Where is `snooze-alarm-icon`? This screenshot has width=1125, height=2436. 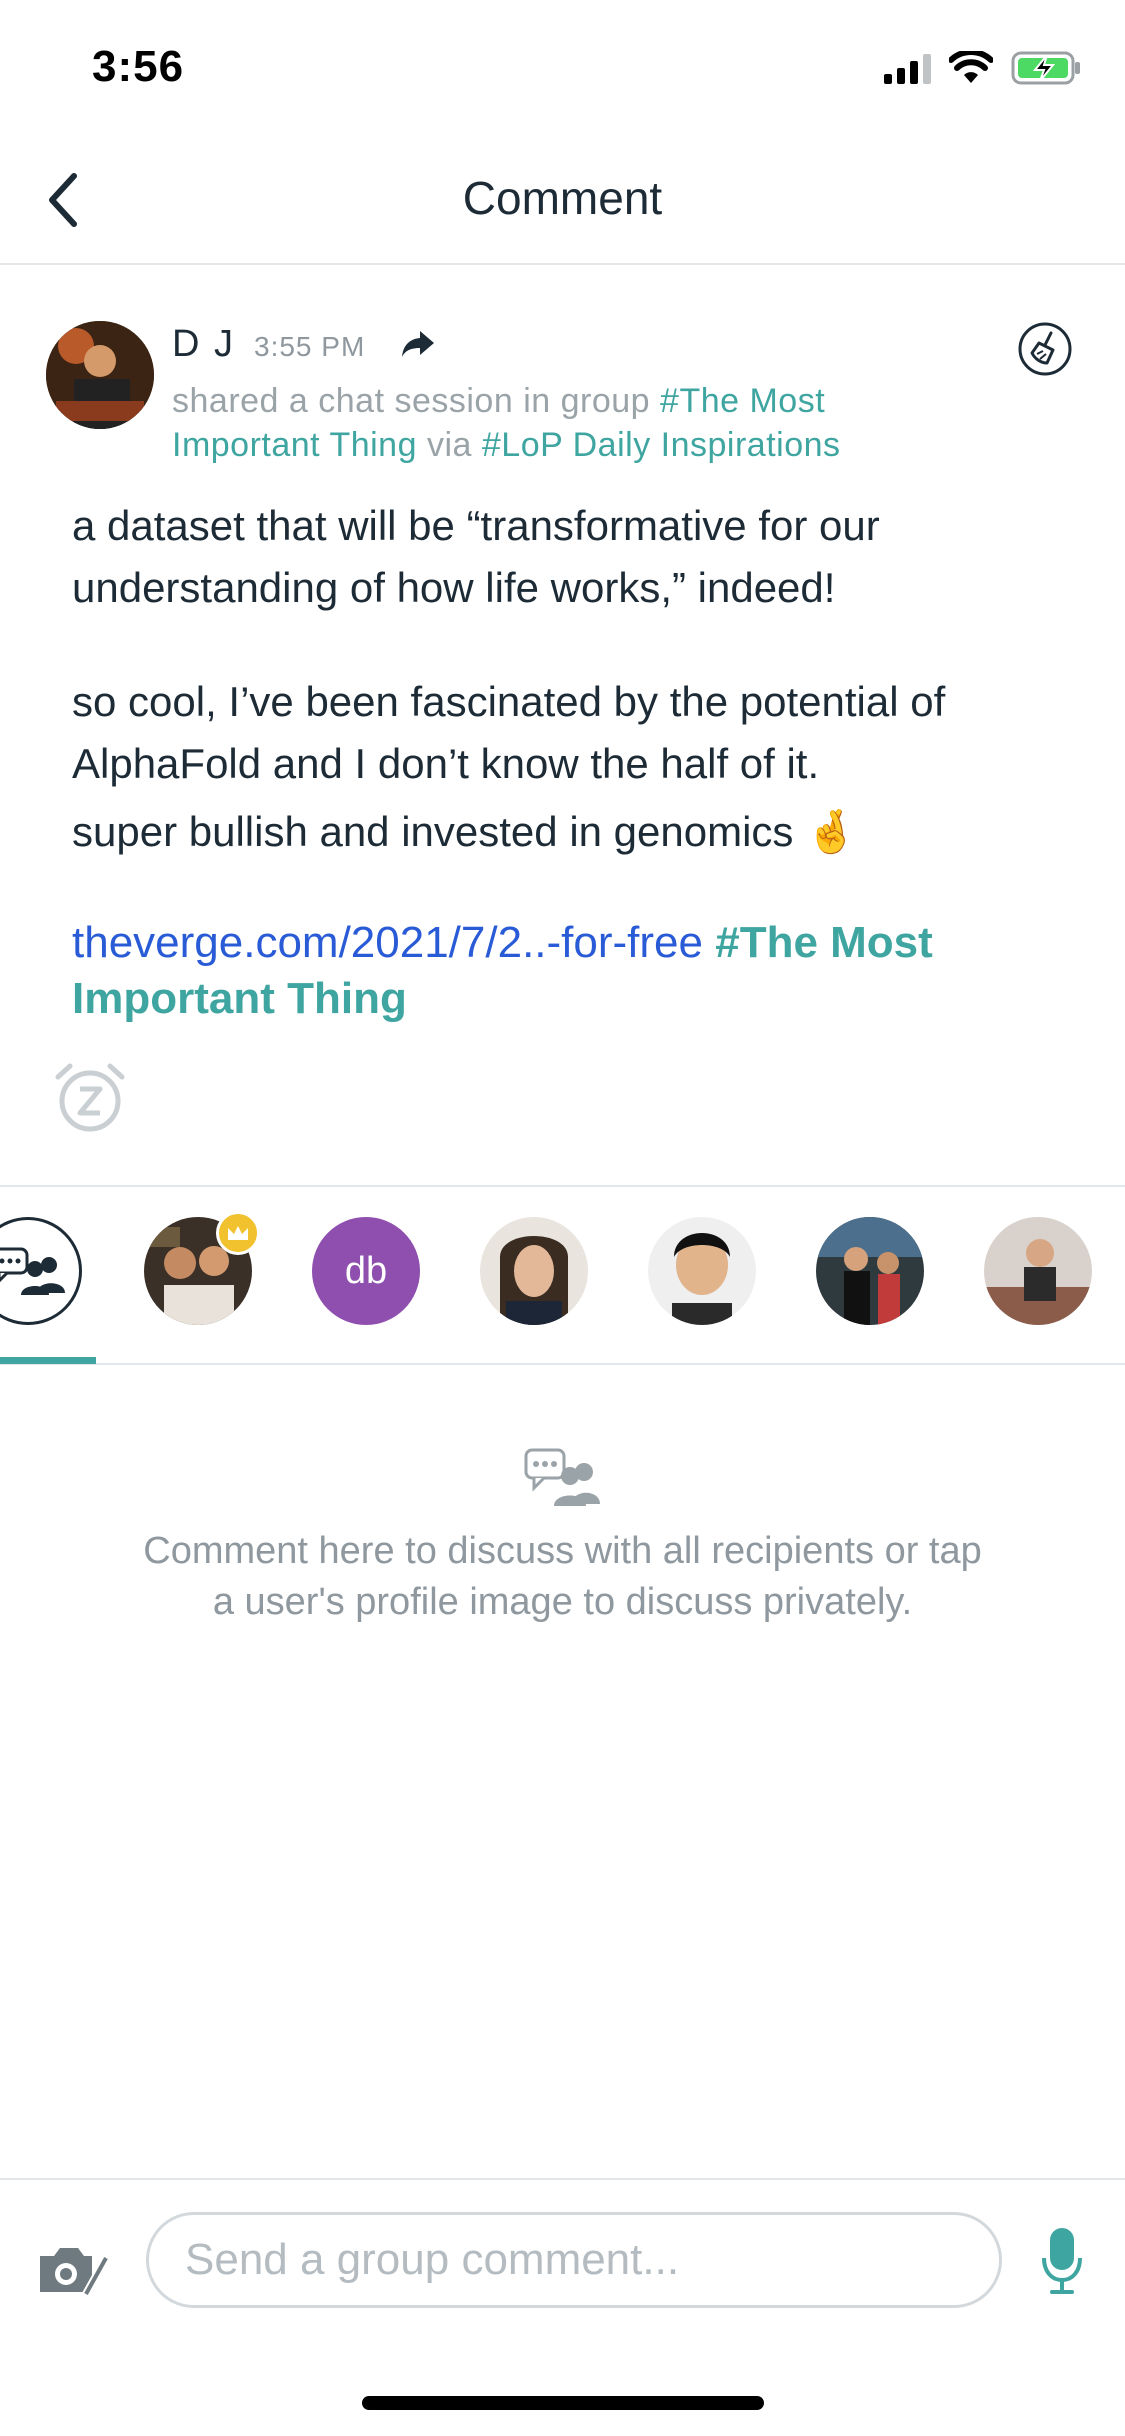 snooze-alarm-icon is located at coordinates (90, 1097).